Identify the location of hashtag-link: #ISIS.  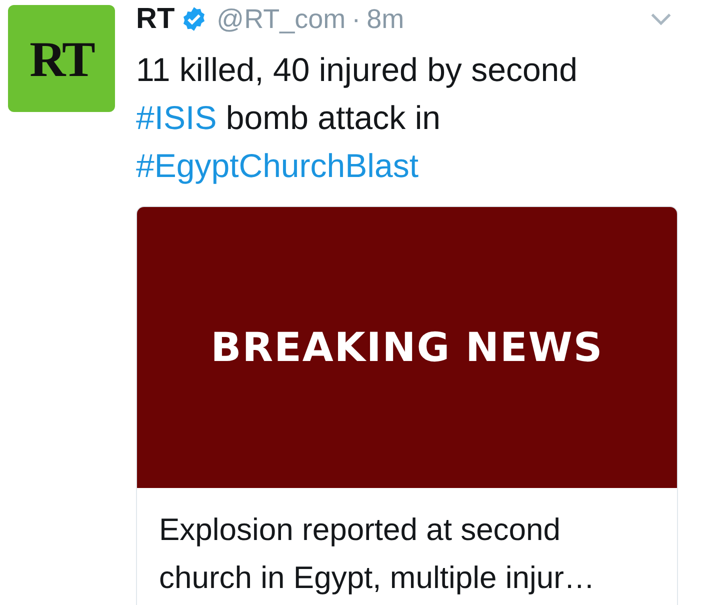
(176, 117).